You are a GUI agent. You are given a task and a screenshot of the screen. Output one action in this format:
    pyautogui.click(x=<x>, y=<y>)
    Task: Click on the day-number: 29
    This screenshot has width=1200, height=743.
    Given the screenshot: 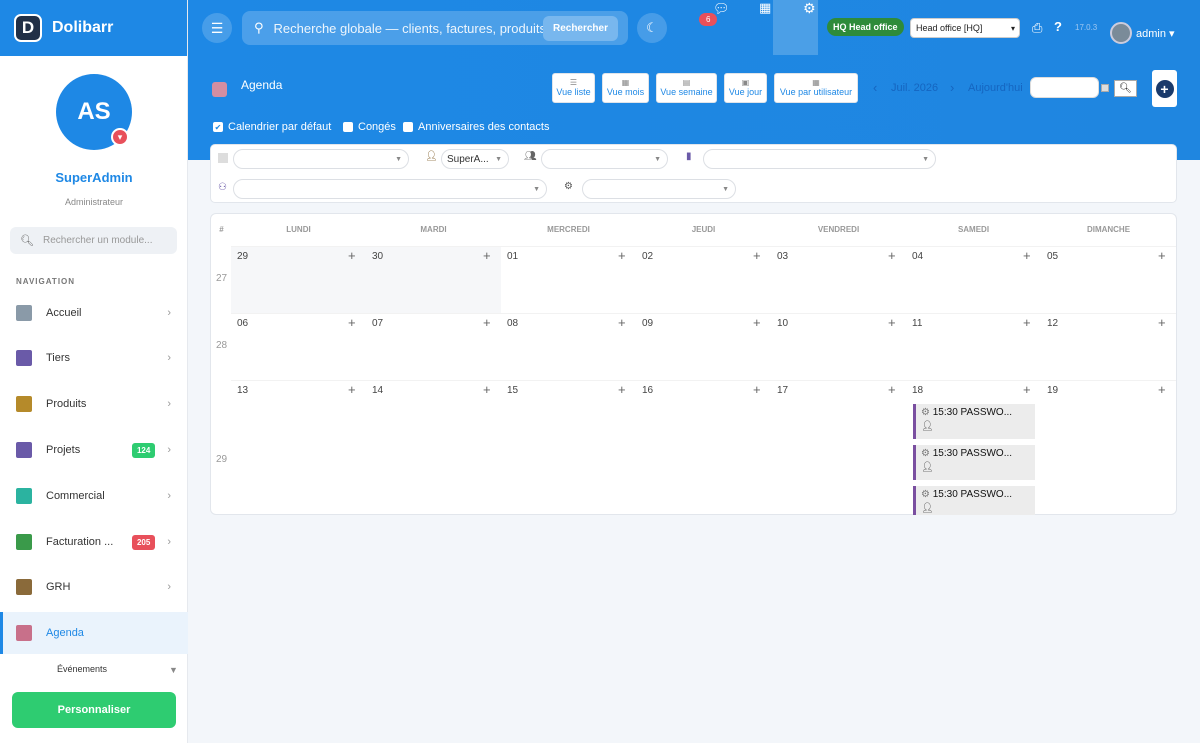 What is the action you would take?
    pyautogui.click(x=242, y=256)
    